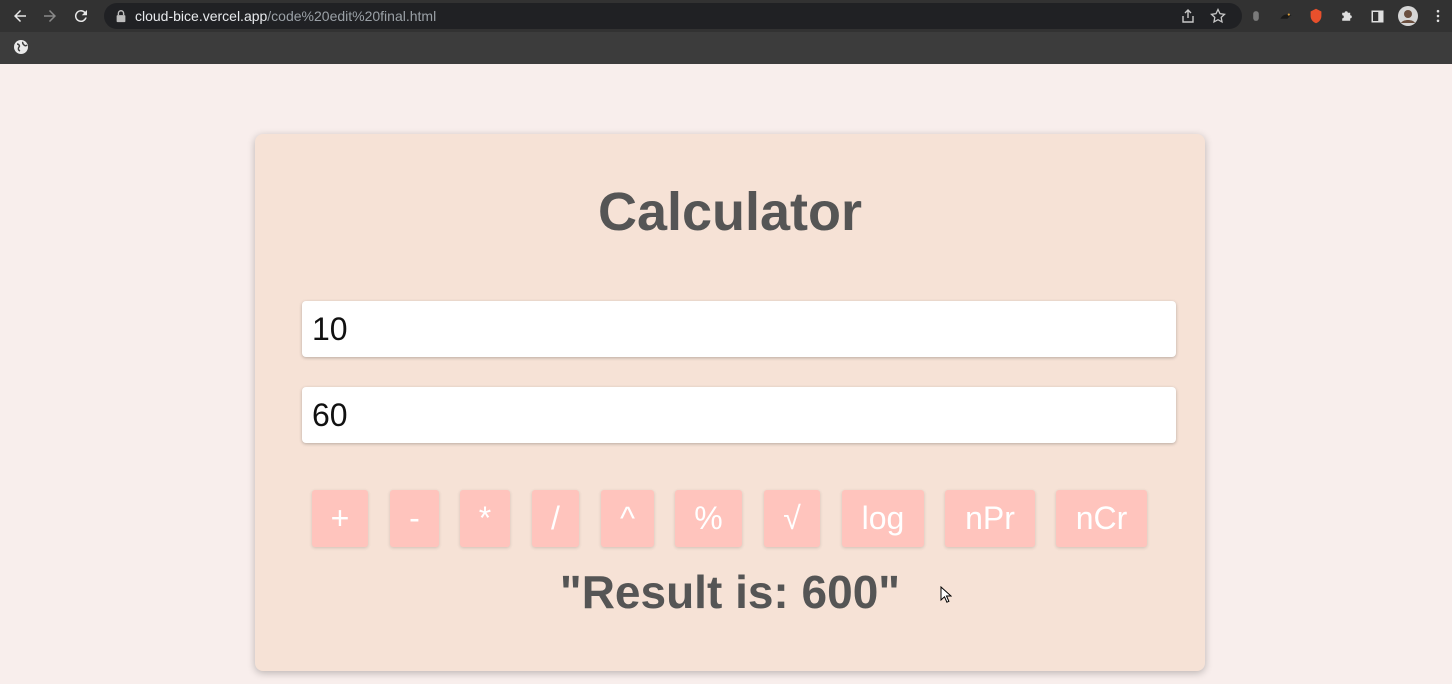  I want to click on url-path: /code%20edit%20final.html, so click(352, 16).